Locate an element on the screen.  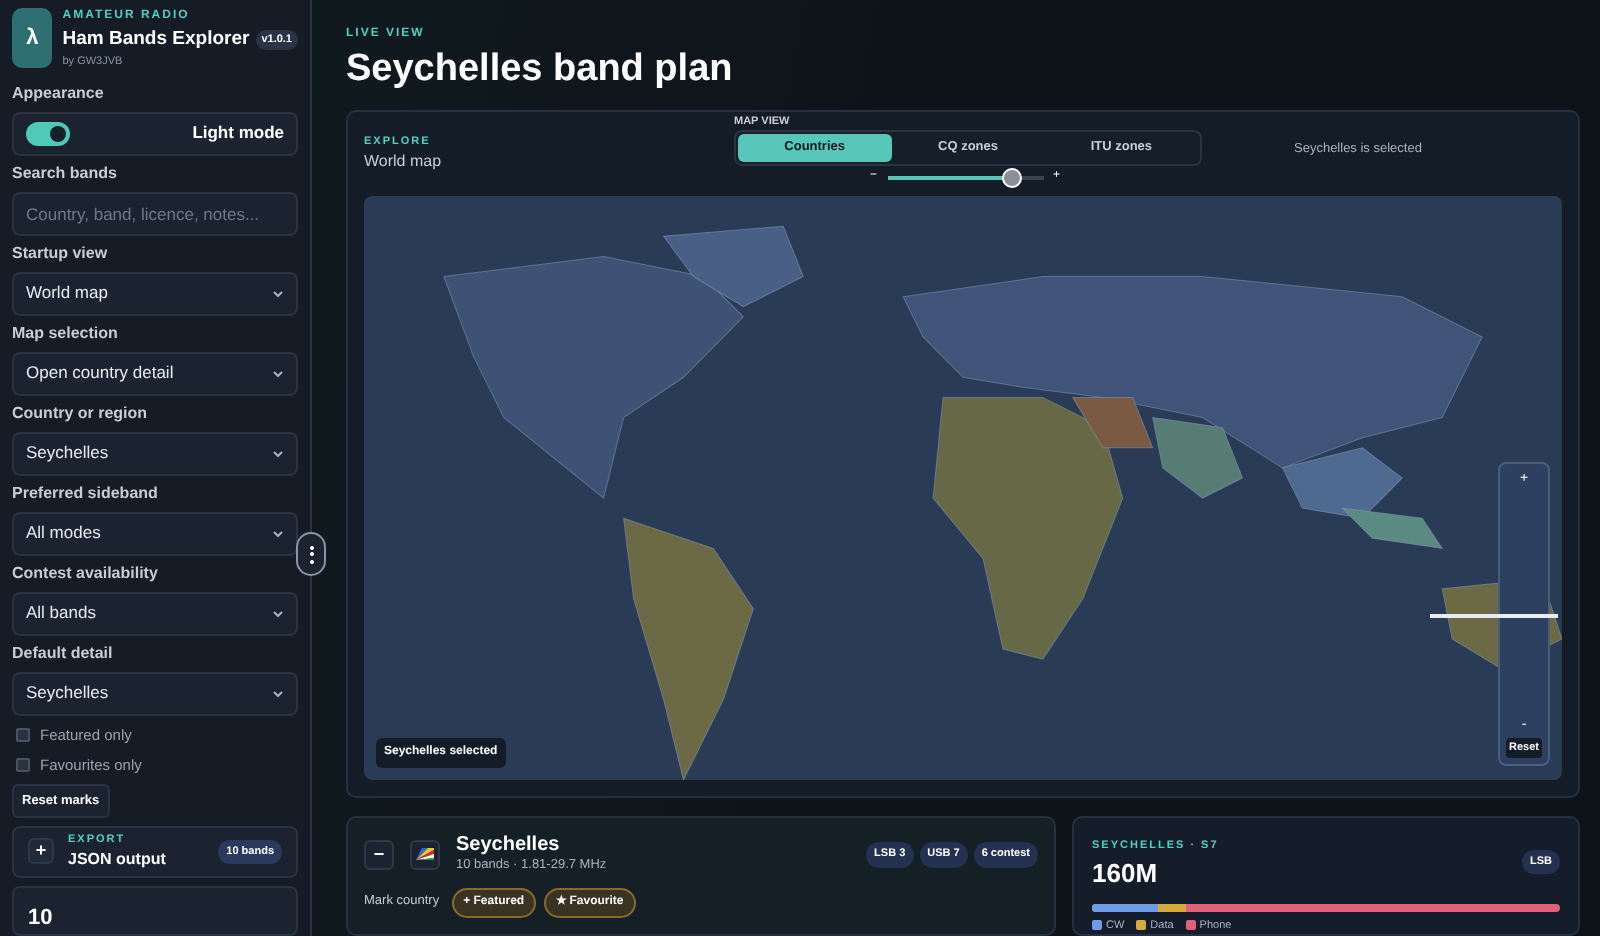
toggle-switch is located at coordinates (48, 133).